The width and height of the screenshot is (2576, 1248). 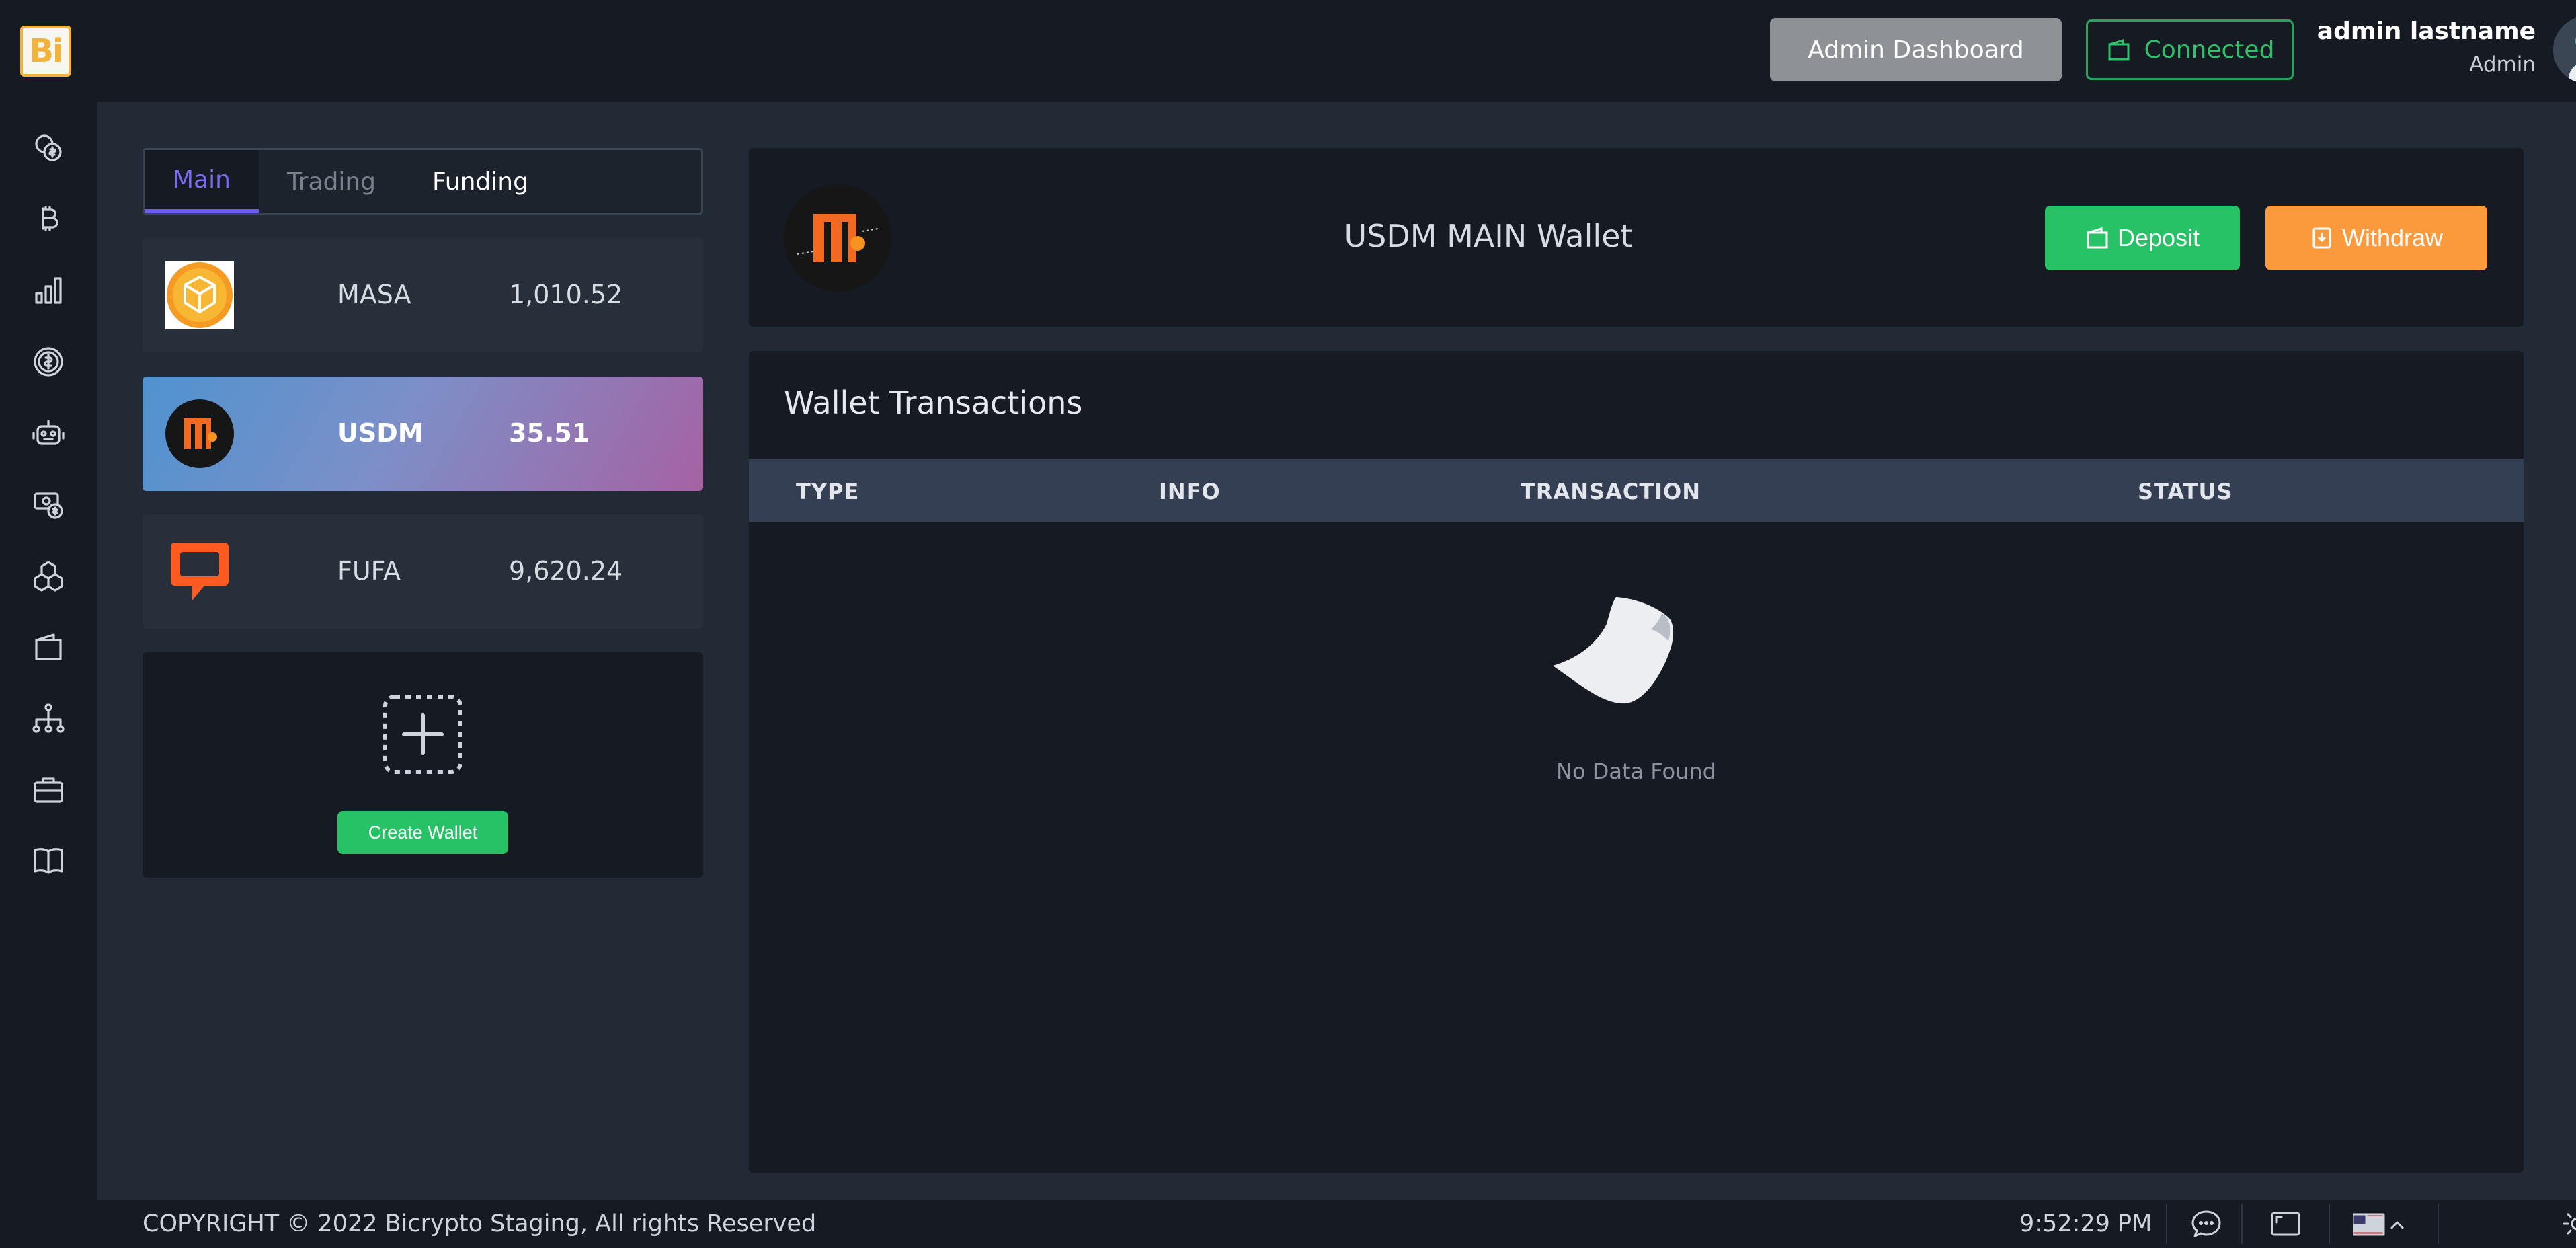 I want to click on tab-trading: Trading, so click(x=331, y=181).